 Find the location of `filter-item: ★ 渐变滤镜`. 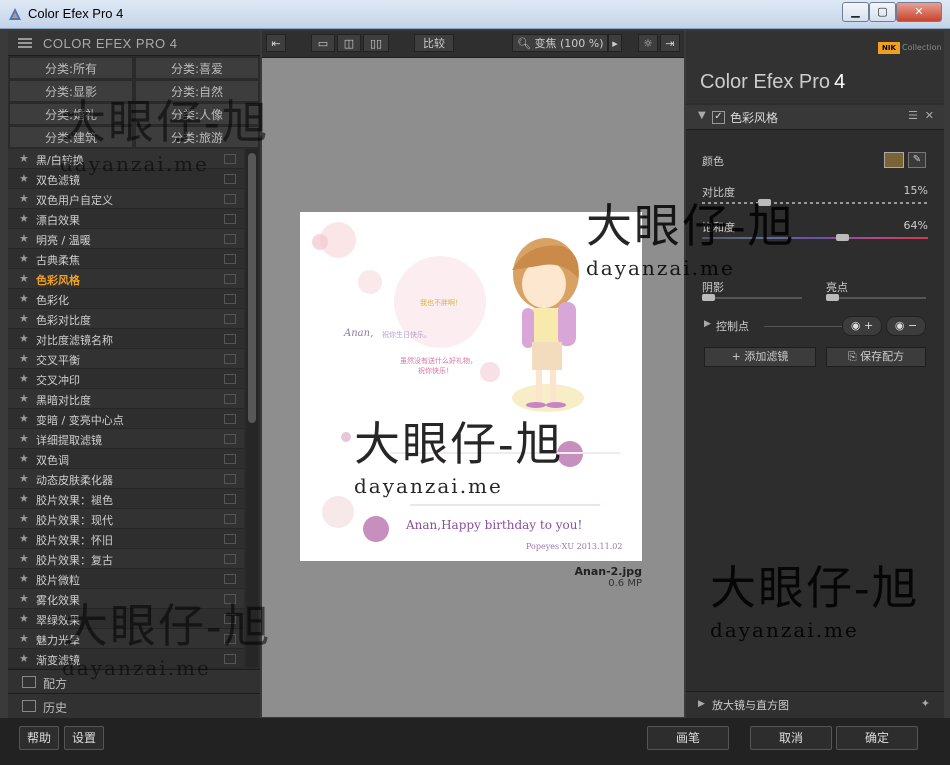

filter-item: ★ 渐变滤镜 is located at coordinates (126, 658).